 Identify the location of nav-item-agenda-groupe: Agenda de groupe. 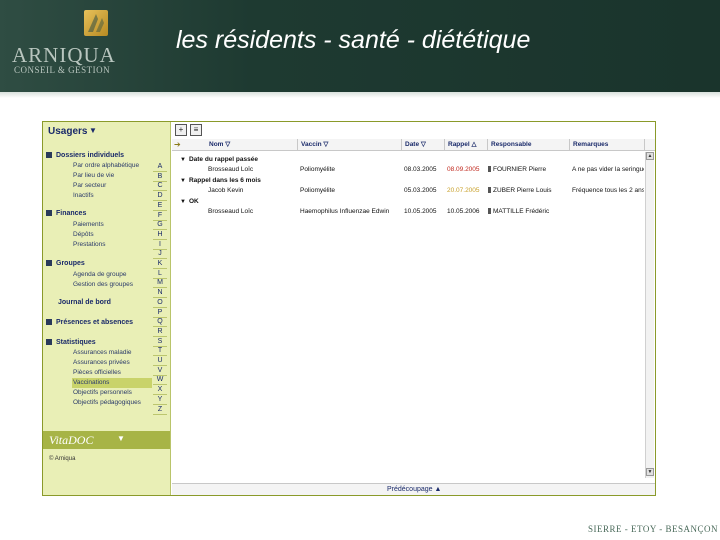
(112, 275).